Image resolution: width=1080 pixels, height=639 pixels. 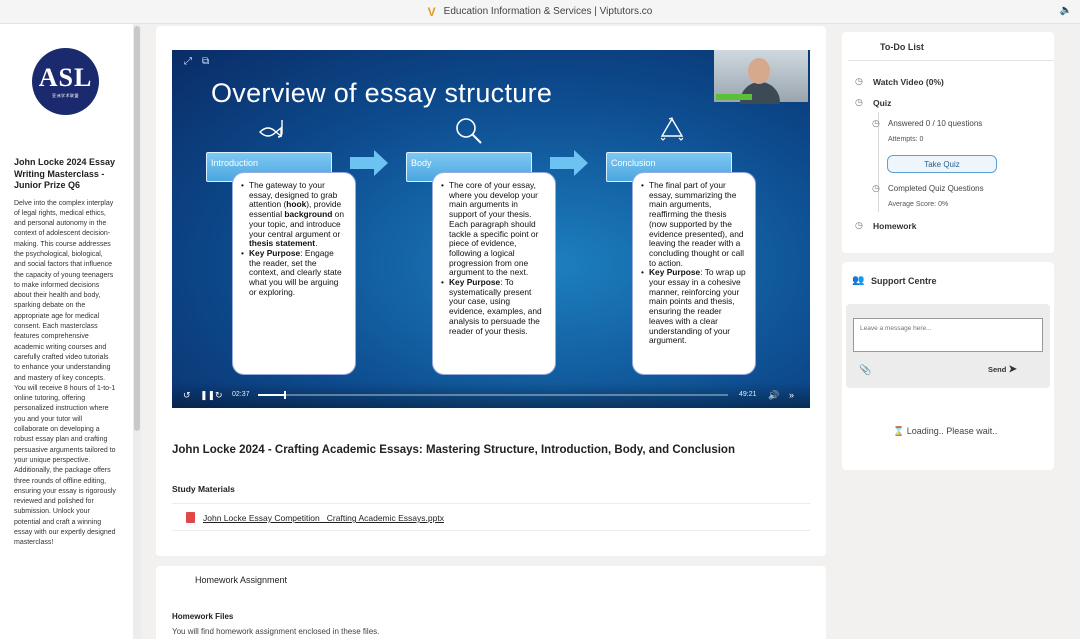 What do you see at coordinates (936, 188) in the screenshot?
I see `completed-quiz-questions: Completed Quiz Questions` at bounding box center [936, 188].